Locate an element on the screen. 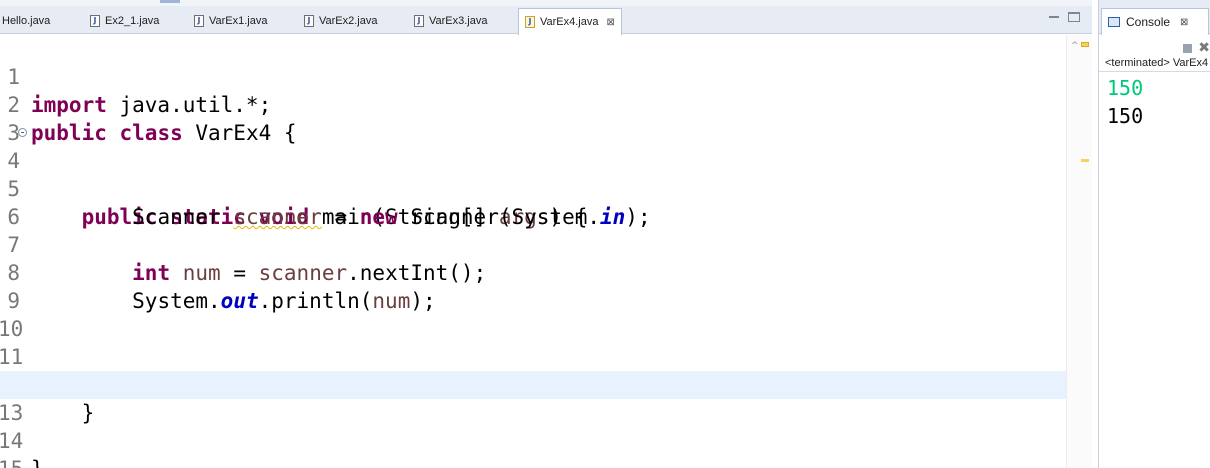 Image resolution: width=1210 pixels, height=468 pixels. code-line: 6 is located at coordinates (533, 202).